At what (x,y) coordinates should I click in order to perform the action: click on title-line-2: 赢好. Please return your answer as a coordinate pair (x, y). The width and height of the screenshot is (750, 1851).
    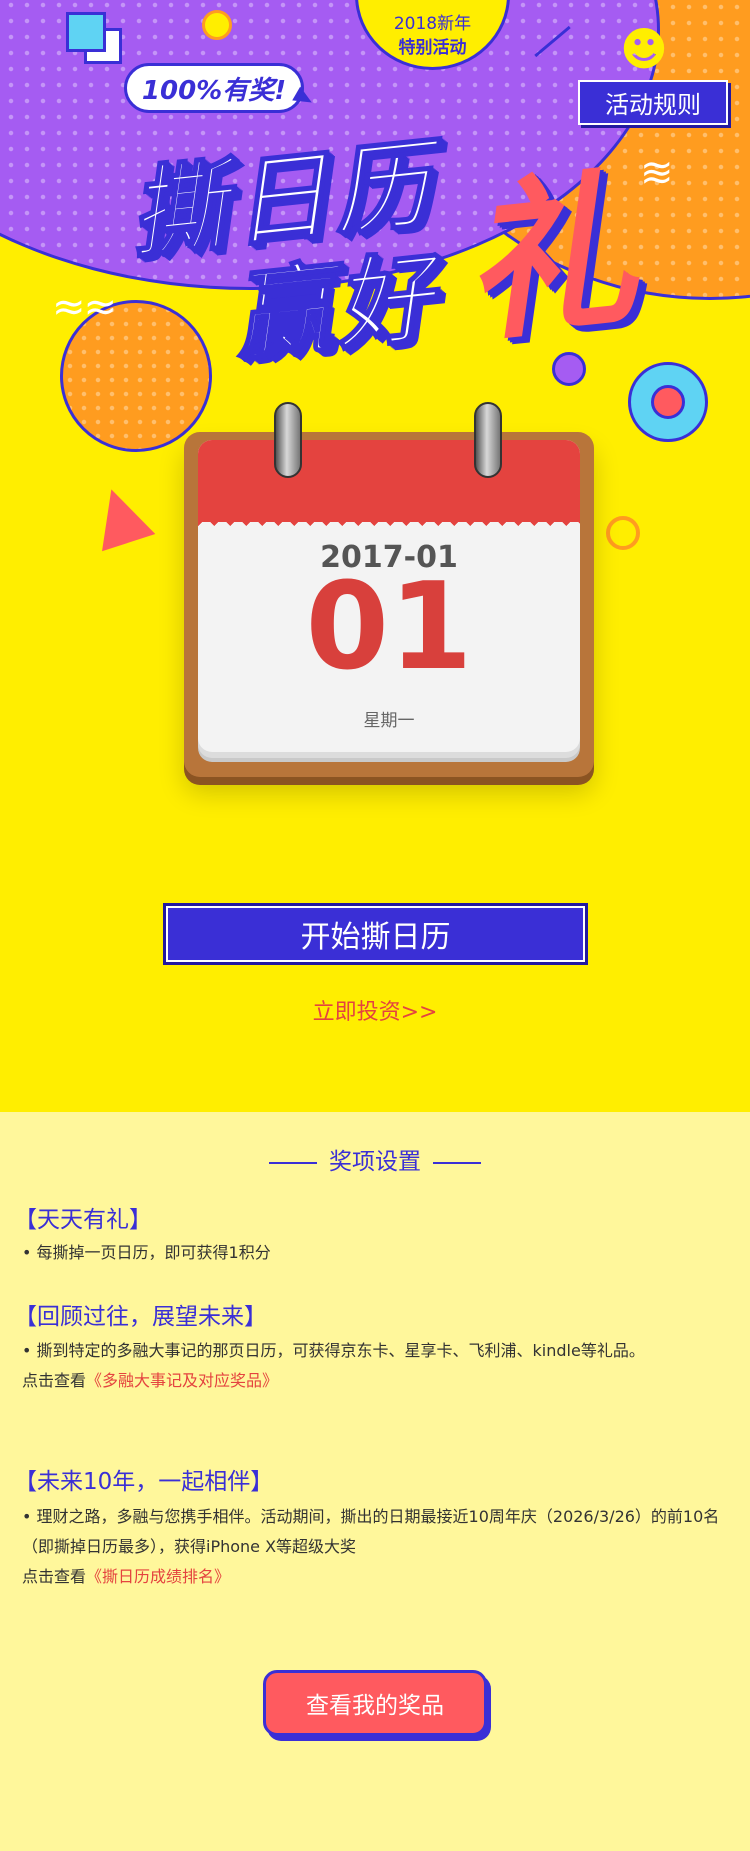
    Looking at the image, I should click on (335, 308).